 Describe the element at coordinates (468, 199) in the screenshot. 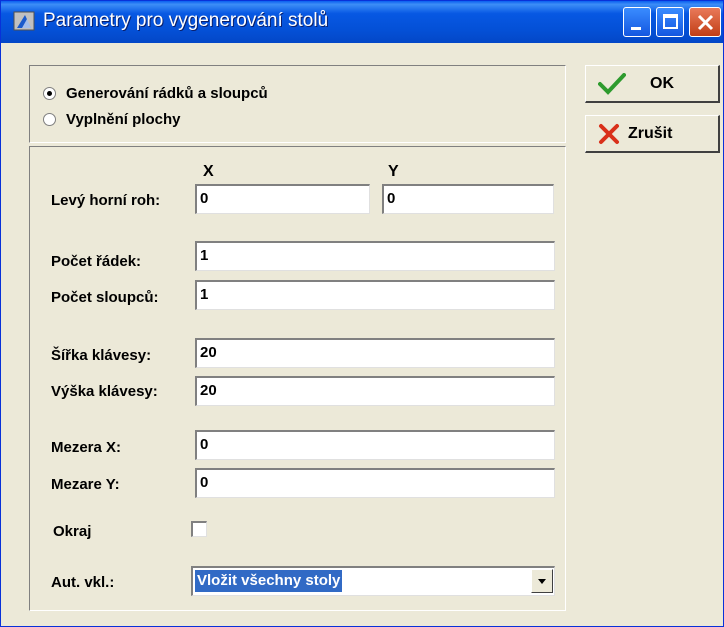

I see `top-left-y-input: 0` at that location.